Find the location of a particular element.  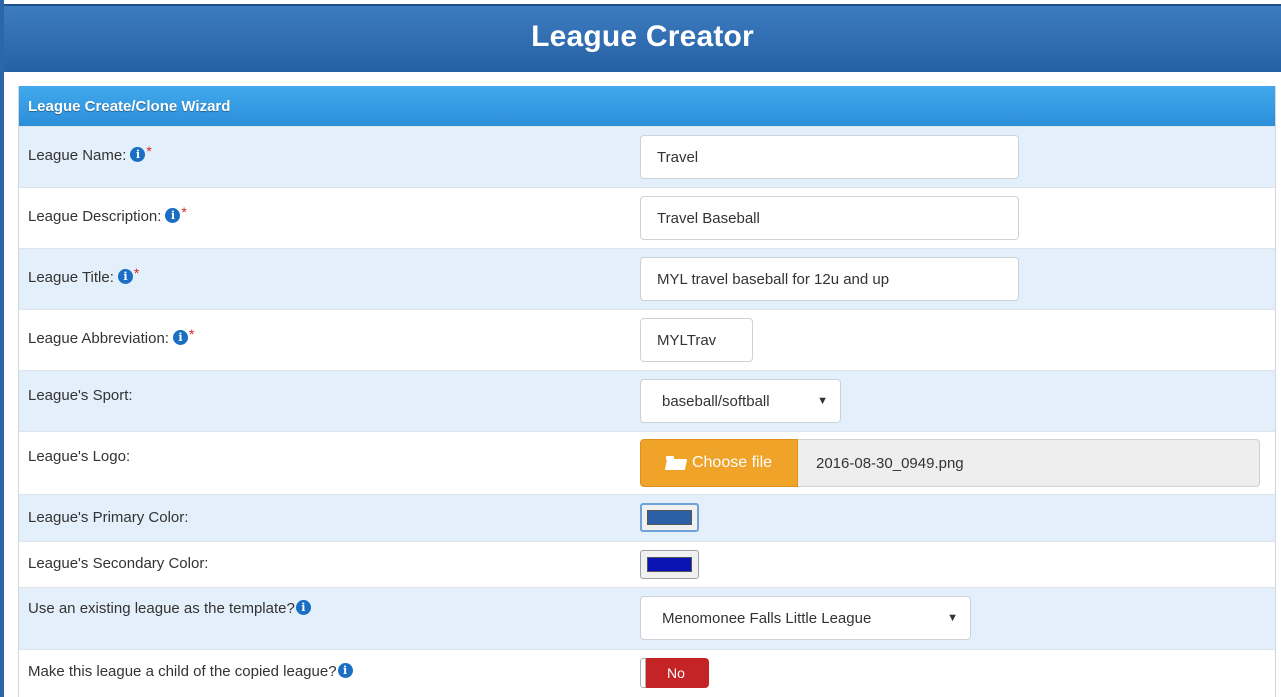

league-abbreviation-row: League Abbreviation: i * is located at coordinates (647, 339).